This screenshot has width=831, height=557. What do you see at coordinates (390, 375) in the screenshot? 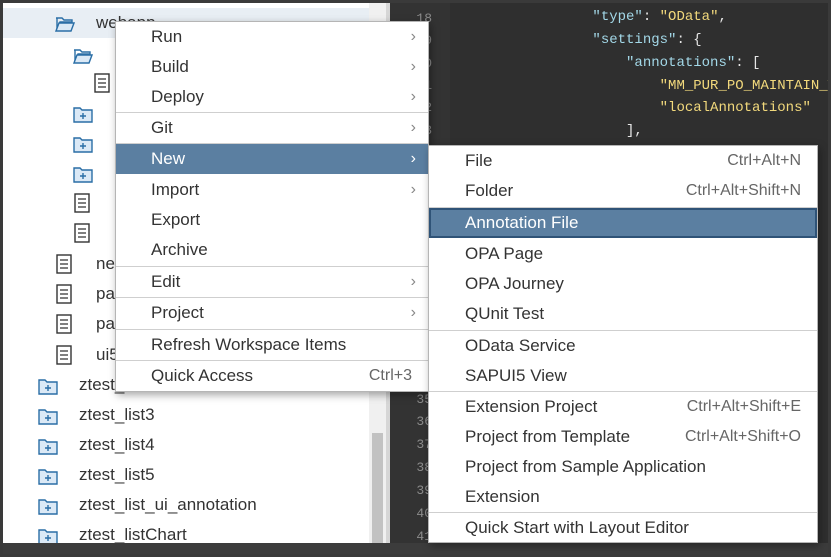
I see `menu-item-shortcut: Ctrl+3` at bounding box center [390, 375].